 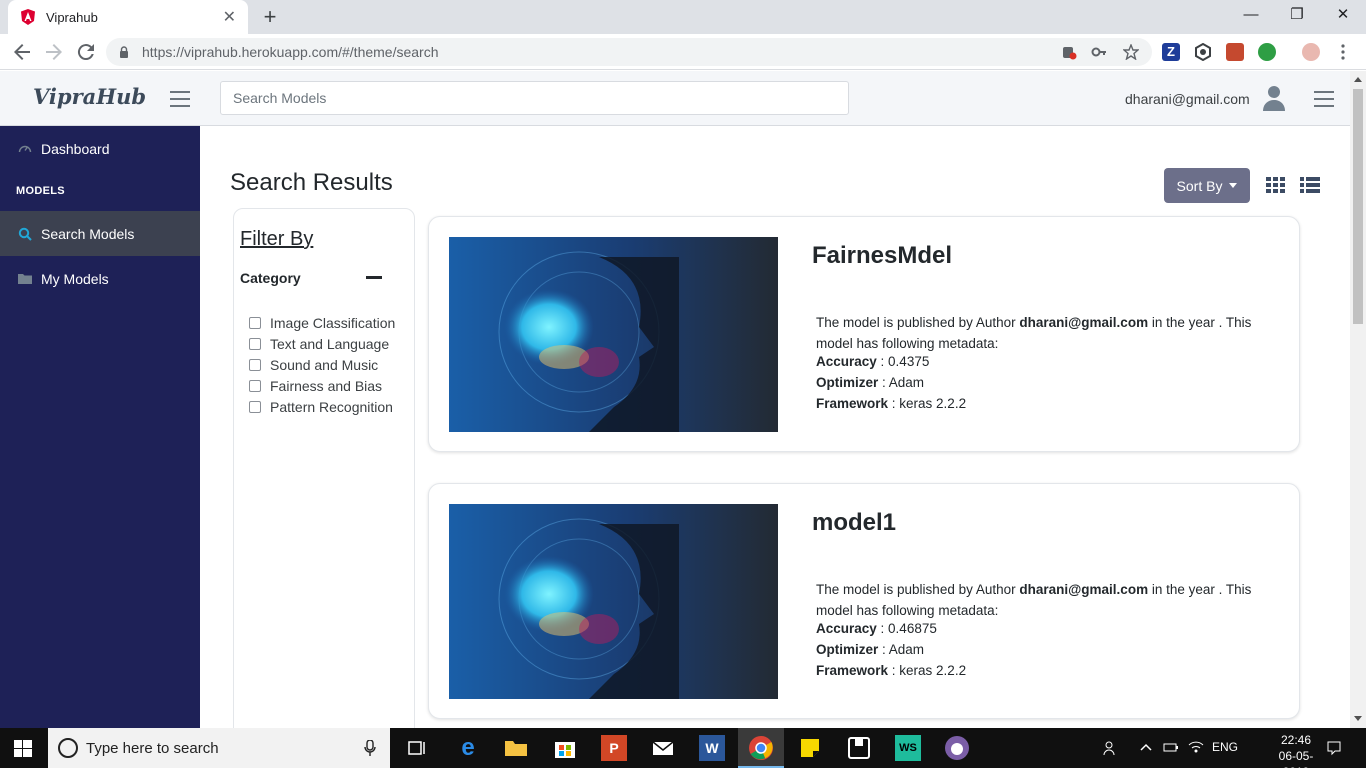 I want to click on grid-view-icon, so click(x=1276, y=185).